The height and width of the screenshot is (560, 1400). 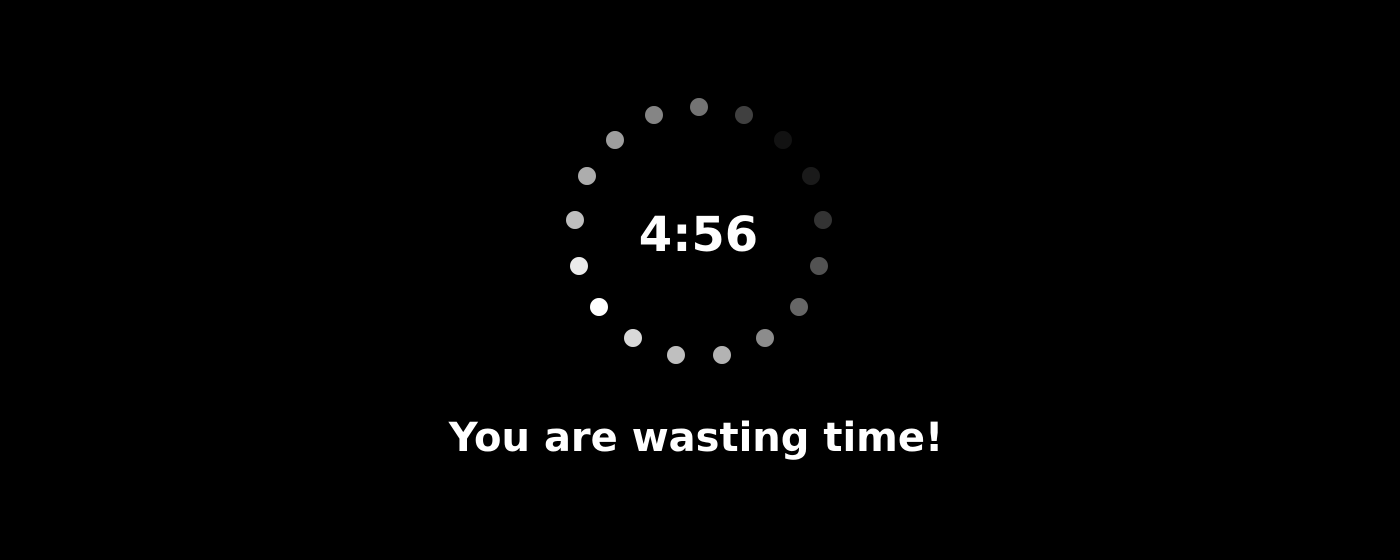 What do you see at coordinates (696, 438) in the screenshot?
I see `wasting-time-message: You are wasting time!` at bounding box center [696, 438].